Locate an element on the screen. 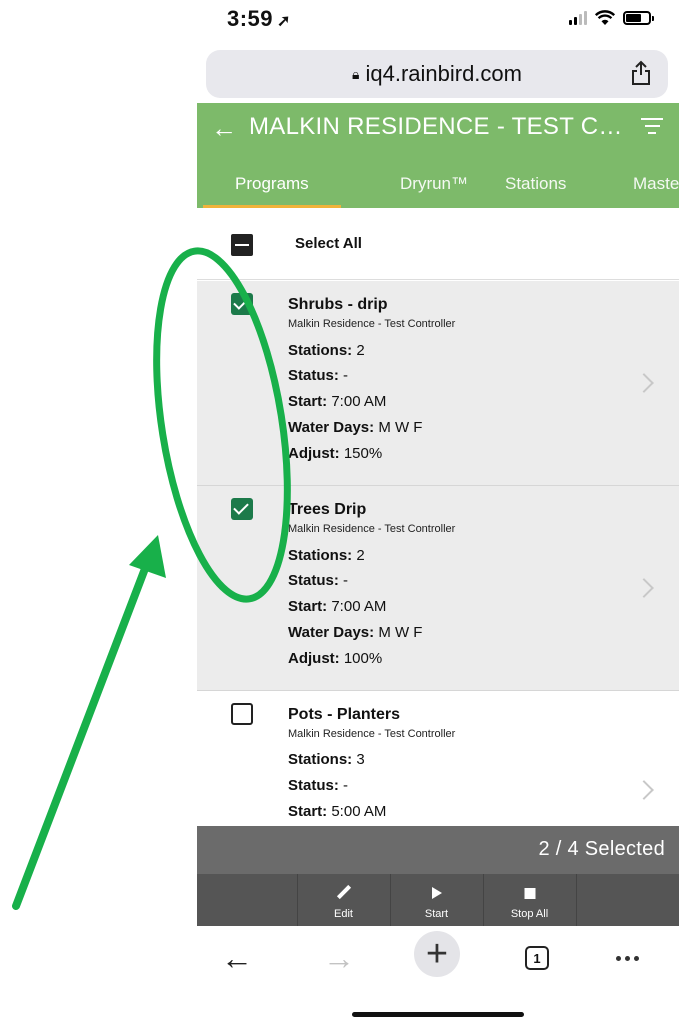 The width and height of the screenshot is (679, 1021). new-tab-button: + is located at coordinates (437, 954).